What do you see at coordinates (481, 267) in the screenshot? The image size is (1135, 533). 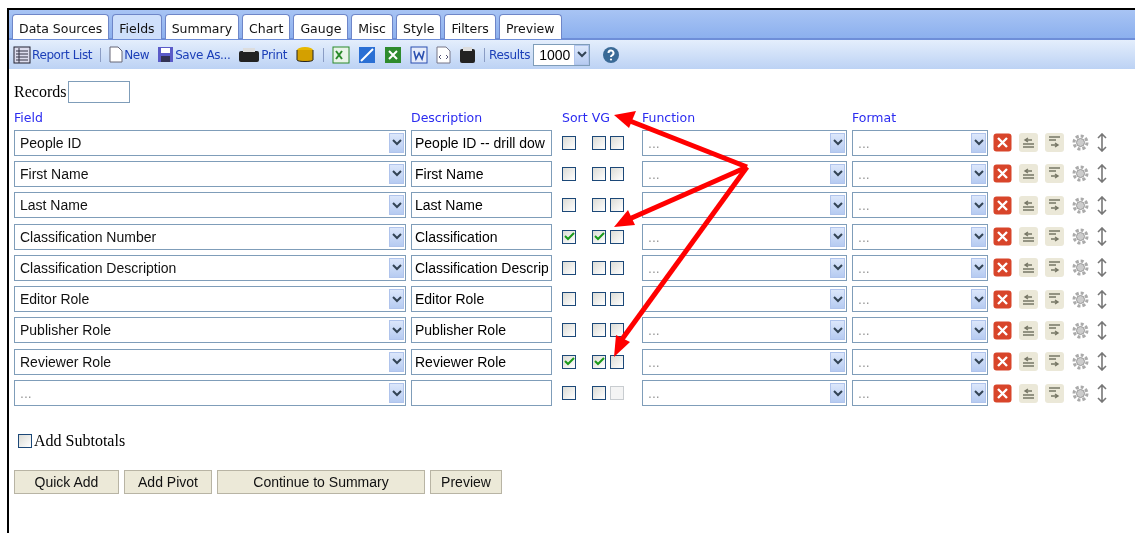 I see `description-input: Classification Descrip` at bounding box center [481, 267].